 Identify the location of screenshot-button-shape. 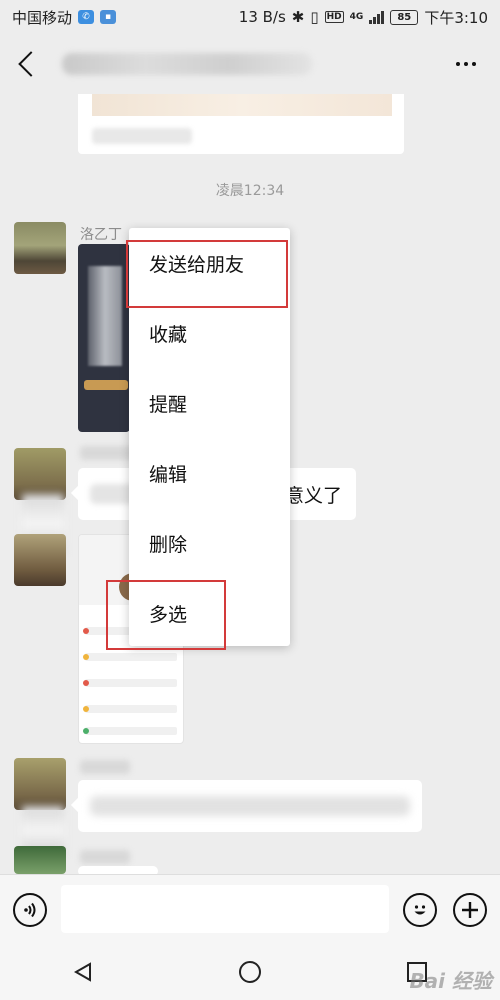
(106, 385).